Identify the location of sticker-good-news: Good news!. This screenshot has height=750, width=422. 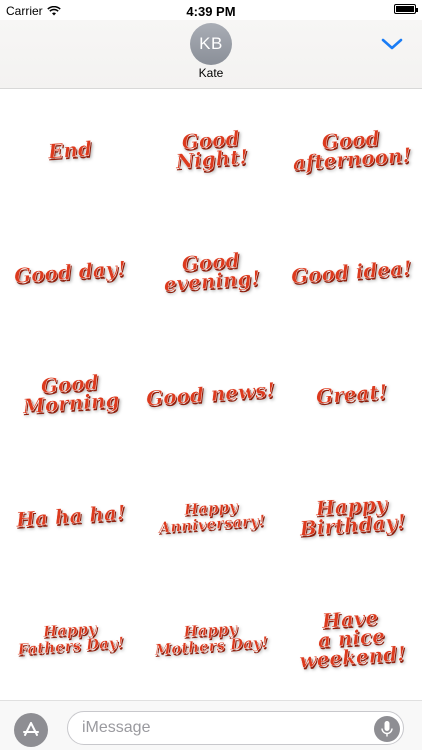
(211, 394).